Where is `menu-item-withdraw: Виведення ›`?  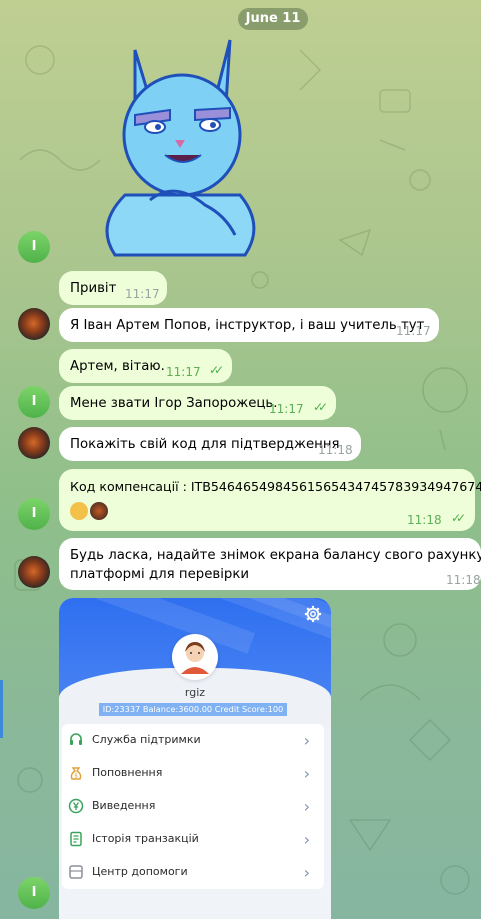 menu-item-withdraw: Виведення › is located at coordinates (193, 806).